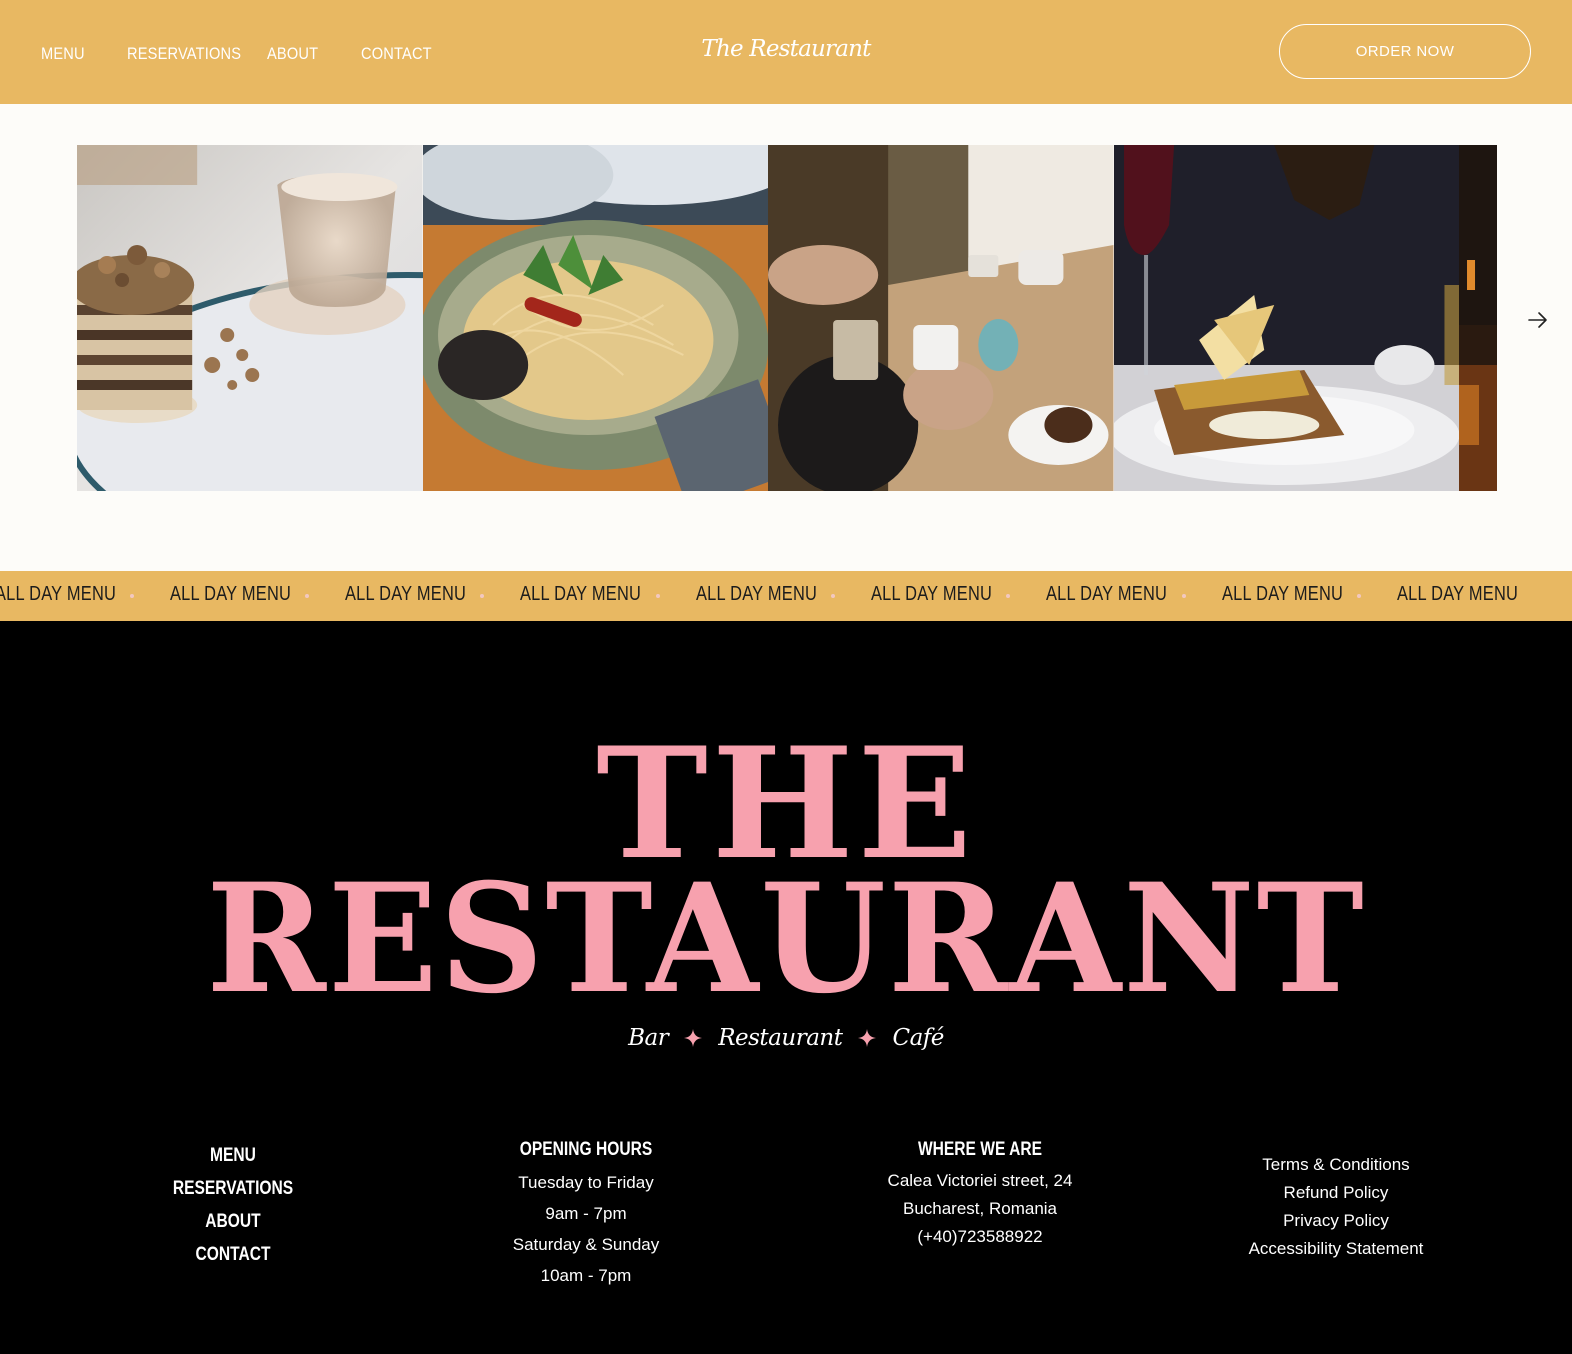 The image size is (1572, 1354). Describe the element at coordinates (184, 54) in the screenshot. I see `nav-reservations: RESERVATIONS` at that location.